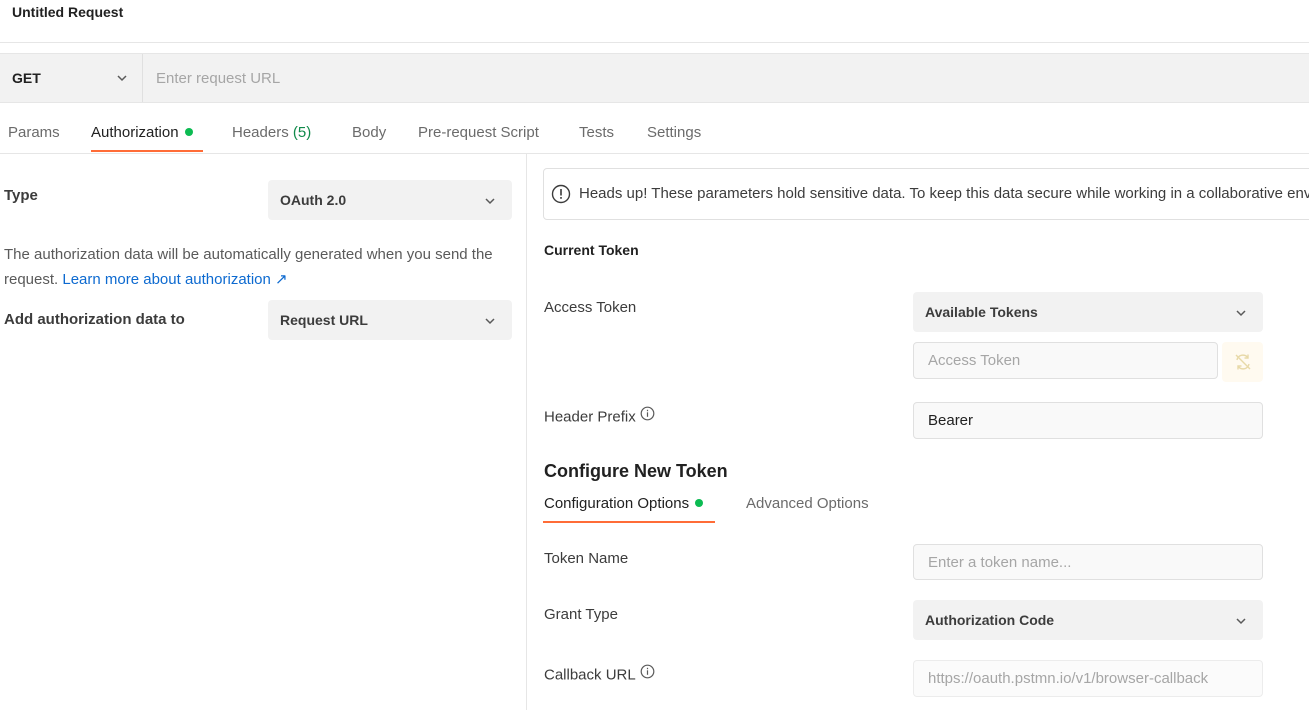  Describe the element at coordinates (390, 320) in the screenshot. I see `add-auth-to-select: Request URL` at that location.